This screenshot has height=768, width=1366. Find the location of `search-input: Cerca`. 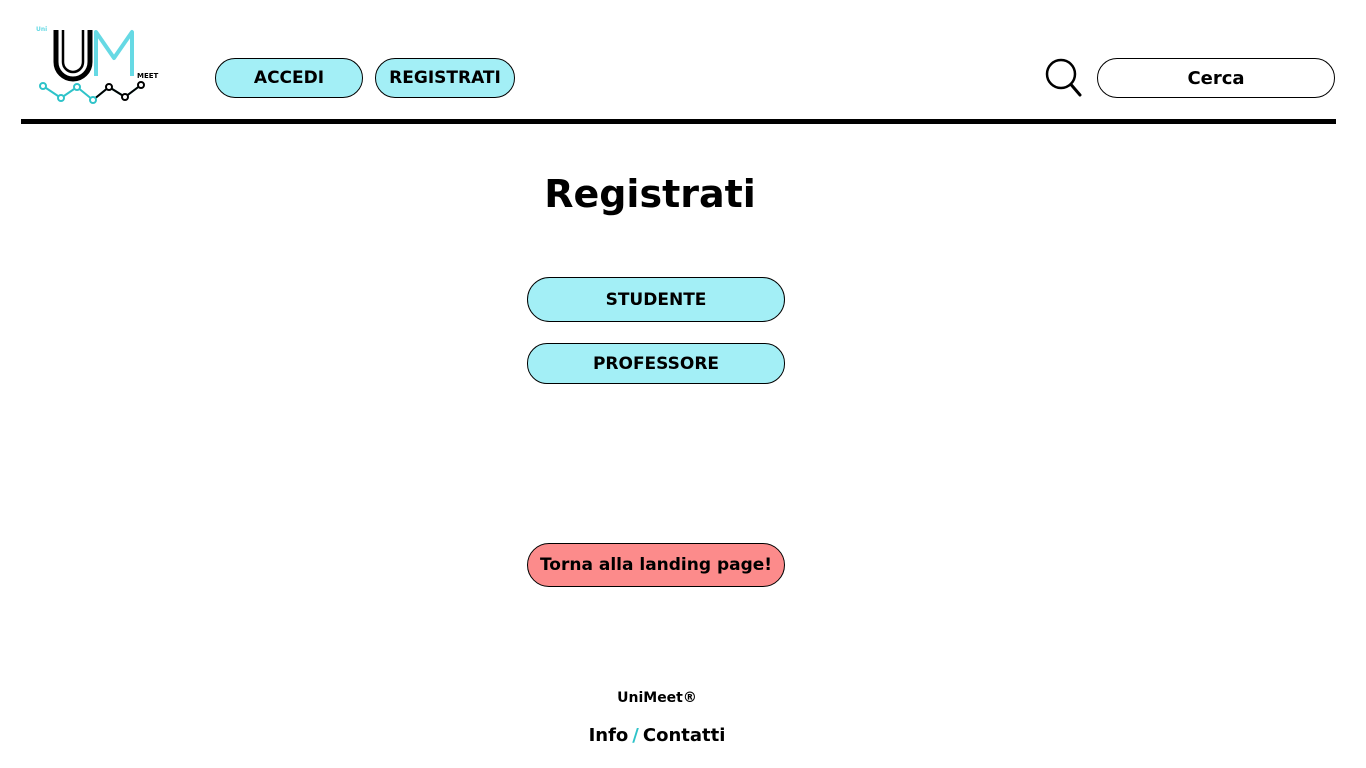

search-input: Cerca is located at coordinates (1216, 78).